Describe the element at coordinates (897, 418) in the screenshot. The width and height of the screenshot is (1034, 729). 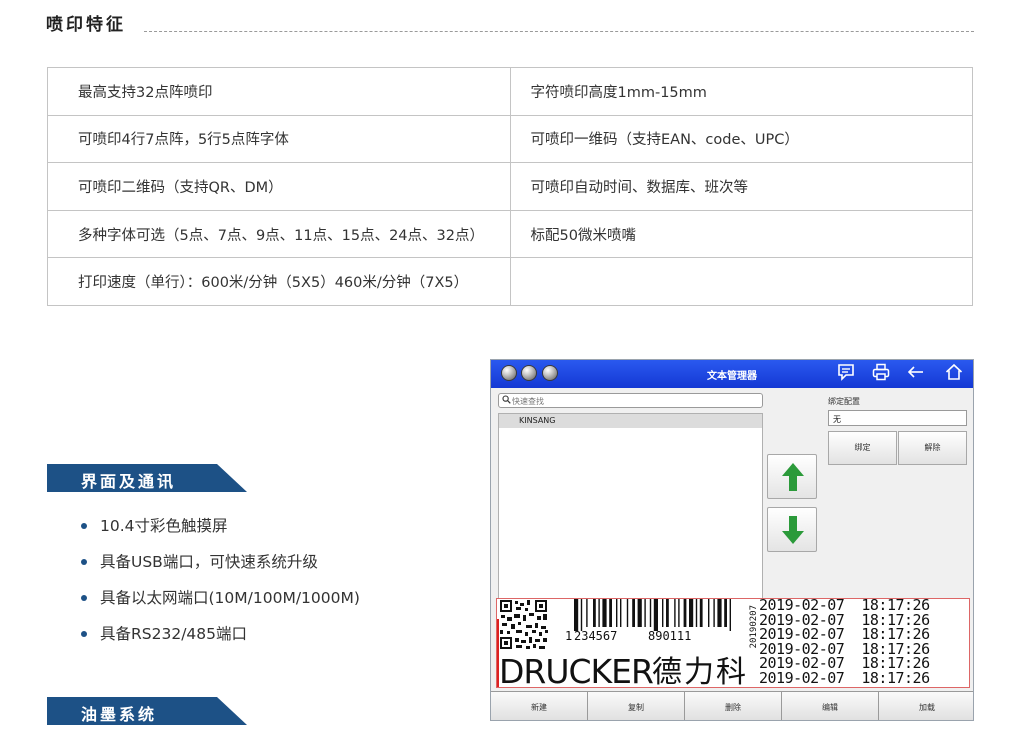
I see `bind-config-field: 无` at that location.